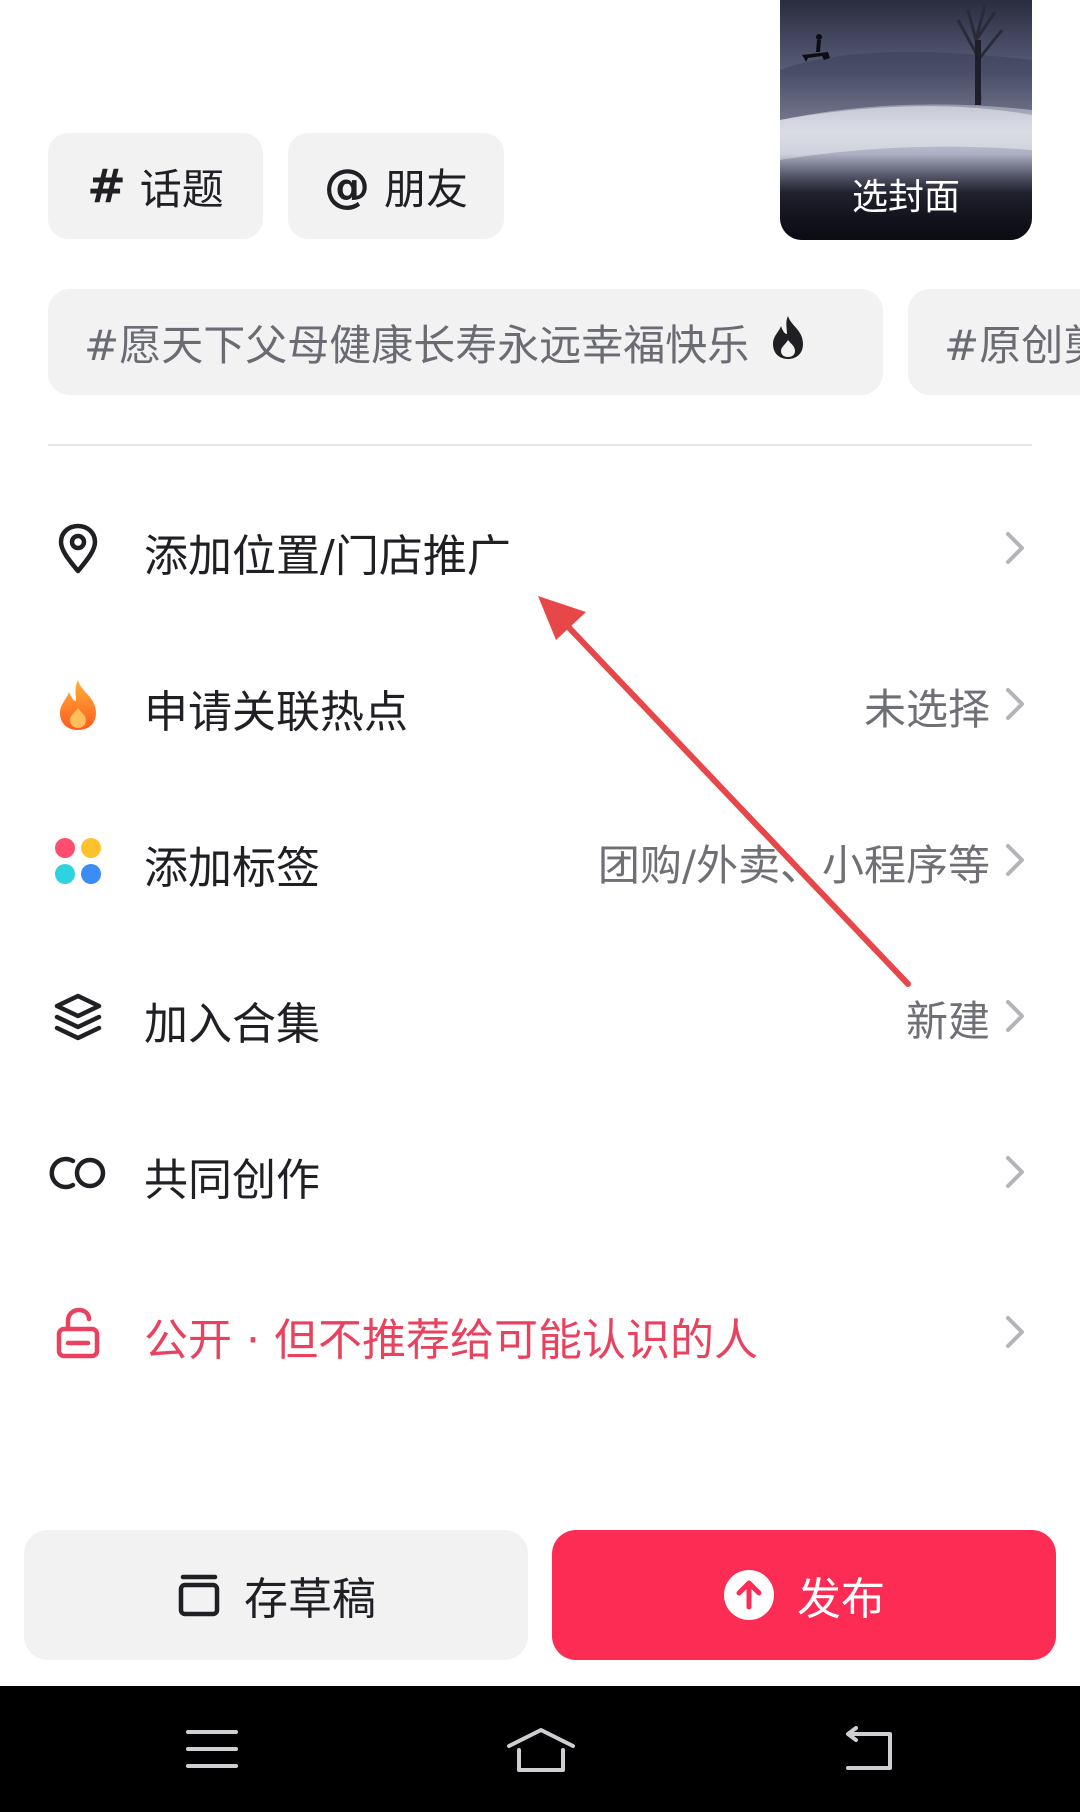  Describe the element at coordinates (232, 1180) in the screenshot. I see `setting-label: 共同创作` at that location.